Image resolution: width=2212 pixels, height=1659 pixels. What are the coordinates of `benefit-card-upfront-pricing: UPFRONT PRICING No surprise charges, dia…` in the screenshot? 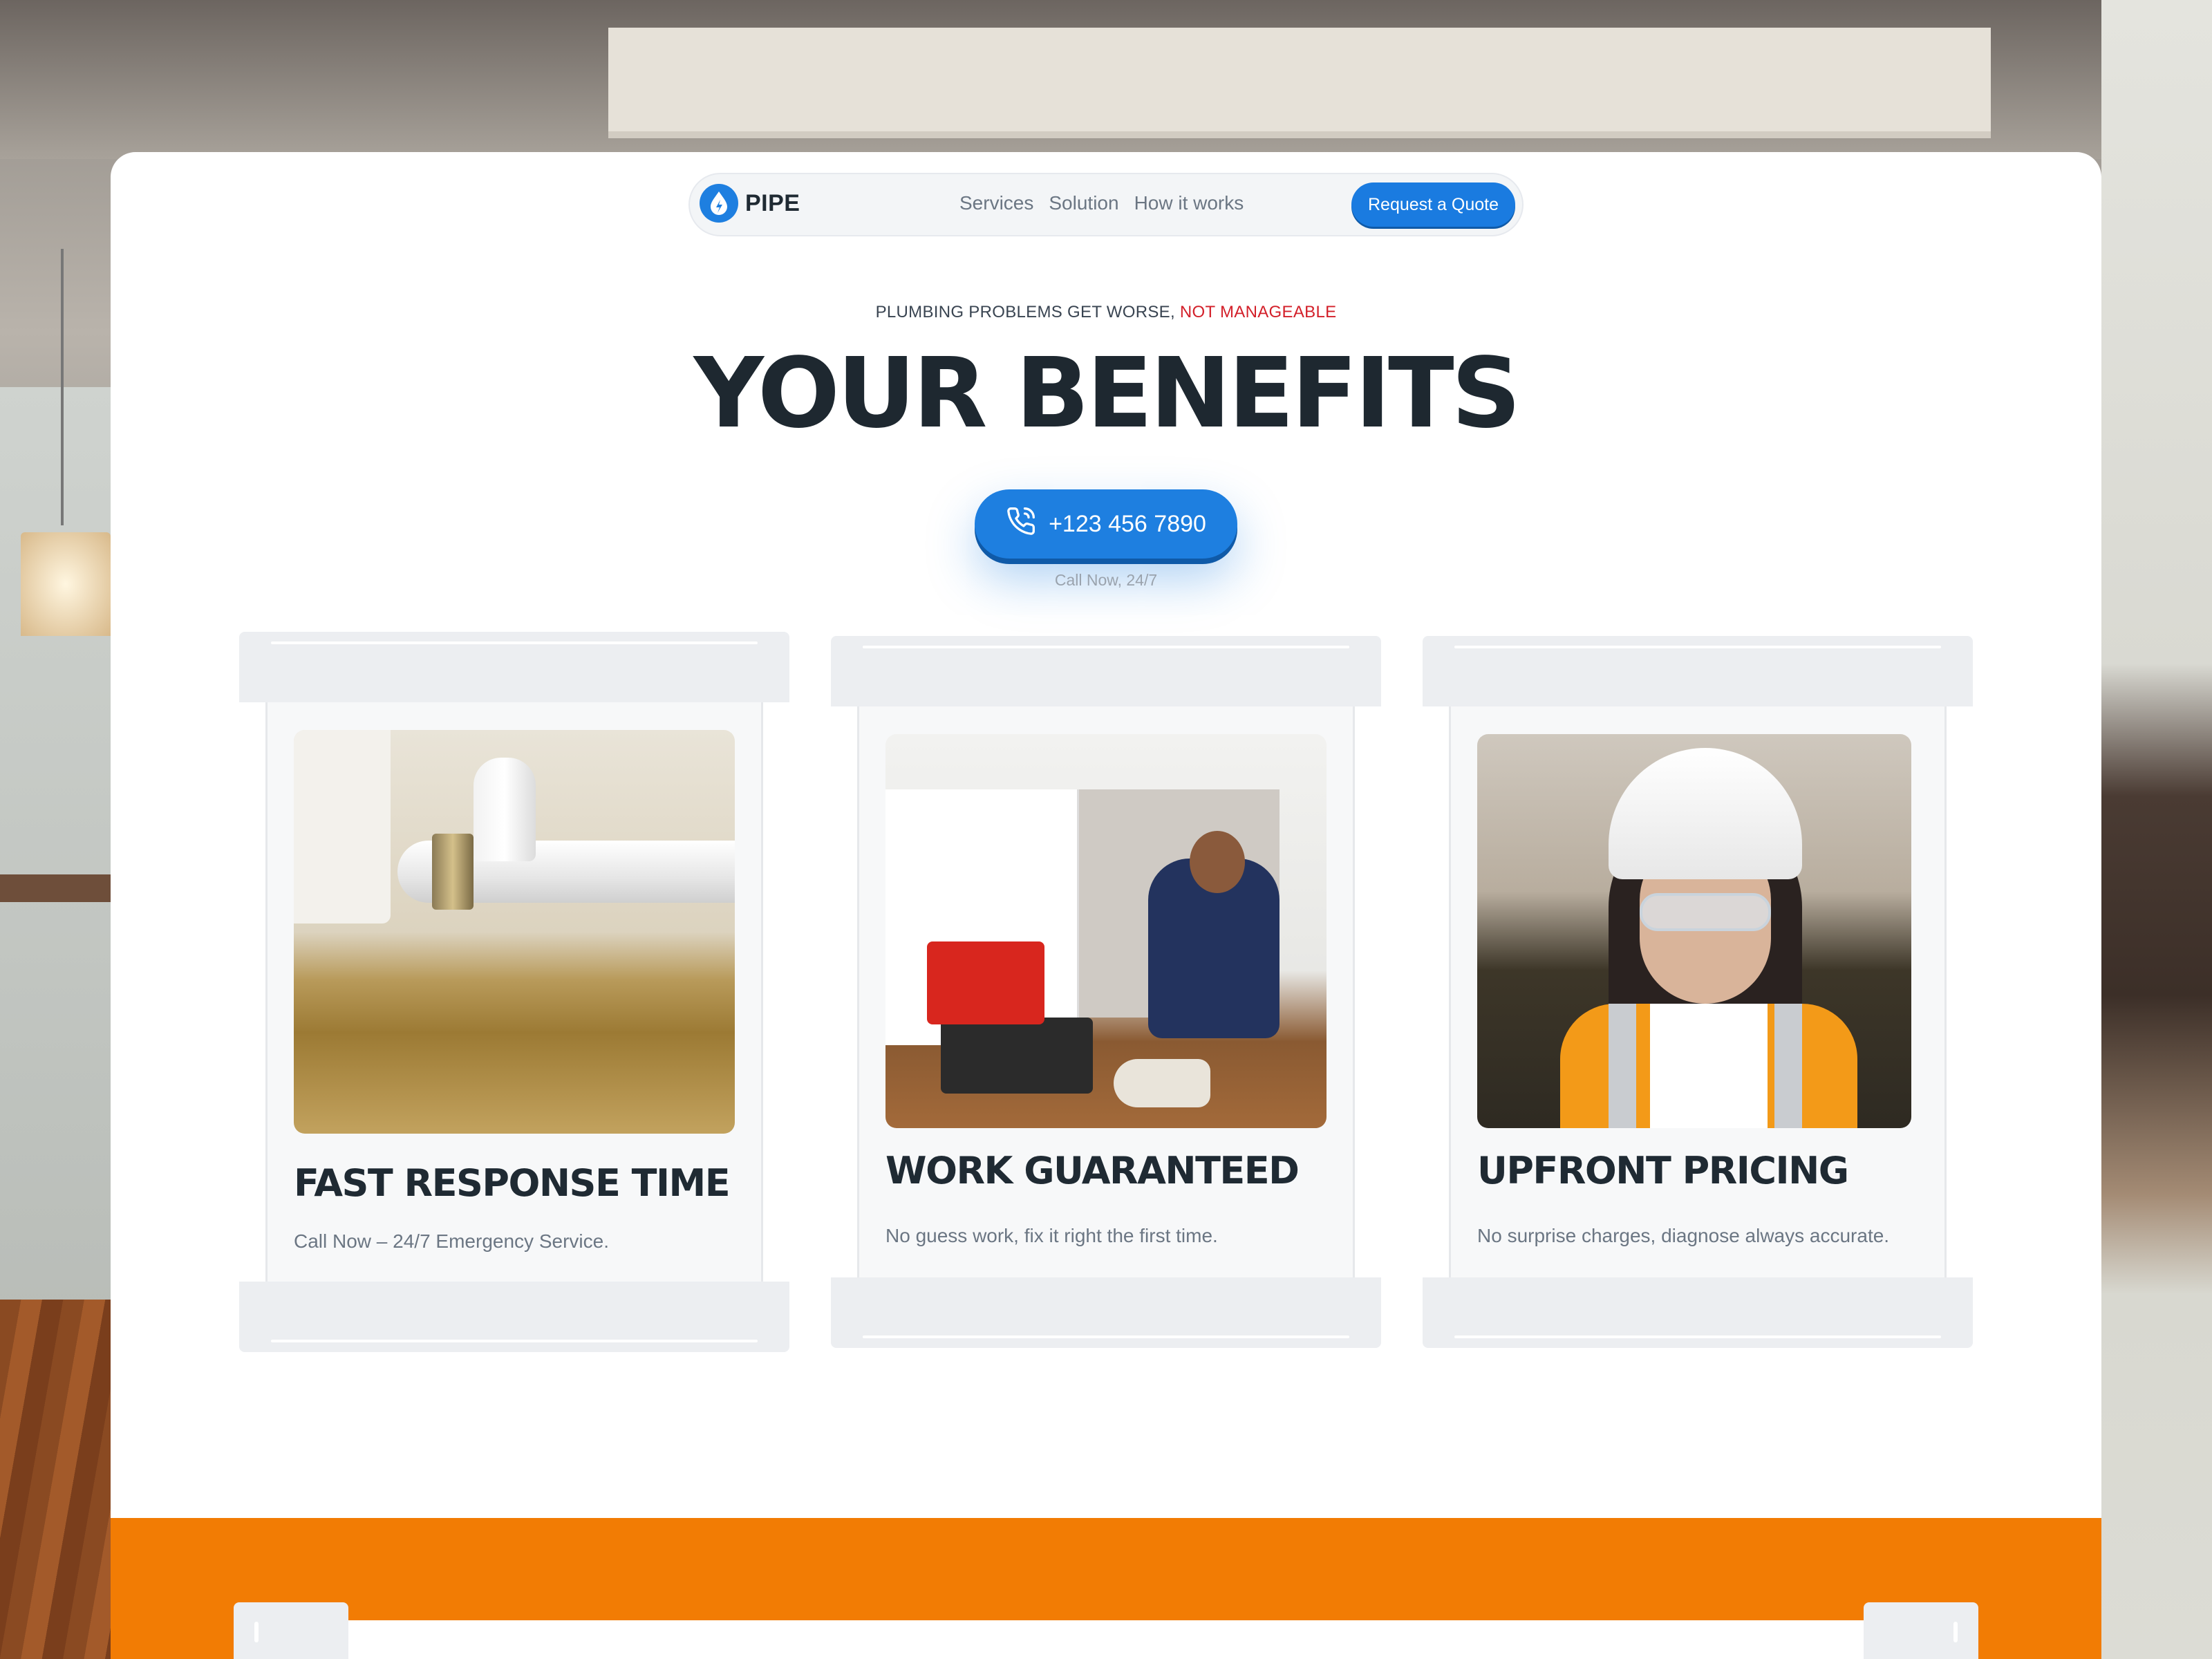 It's located at (1698, 992).